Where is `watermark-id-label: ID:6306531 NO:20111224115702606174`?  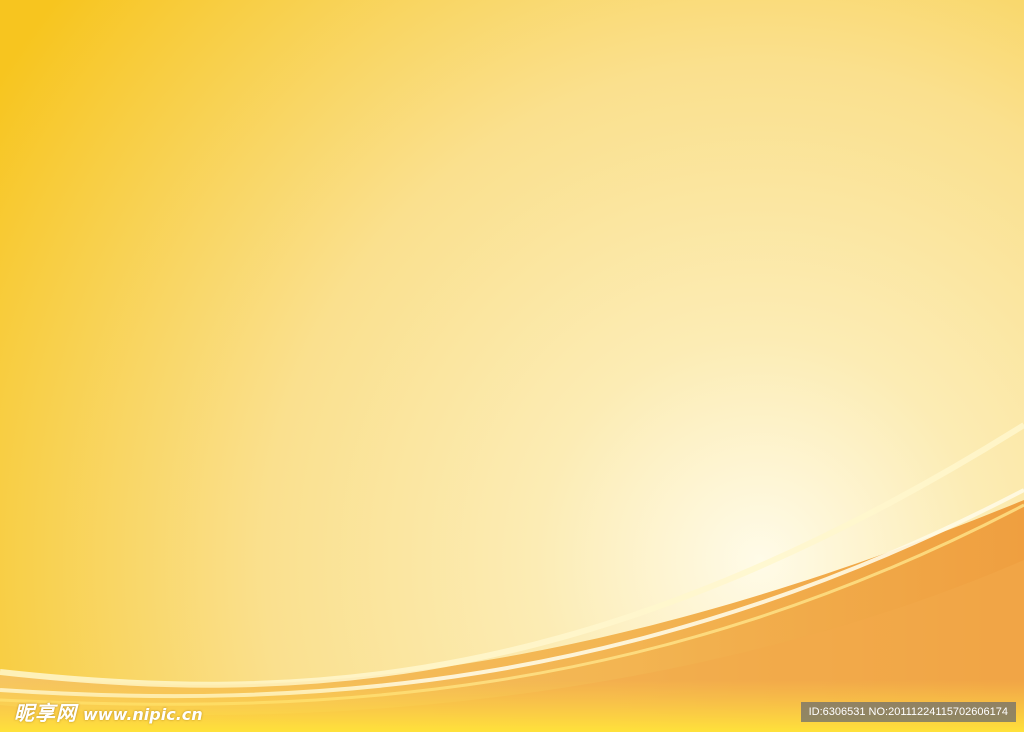 watermark-id-label: ID:6306531 NO:20111224115702606174 is located at coordinates (908, 712).